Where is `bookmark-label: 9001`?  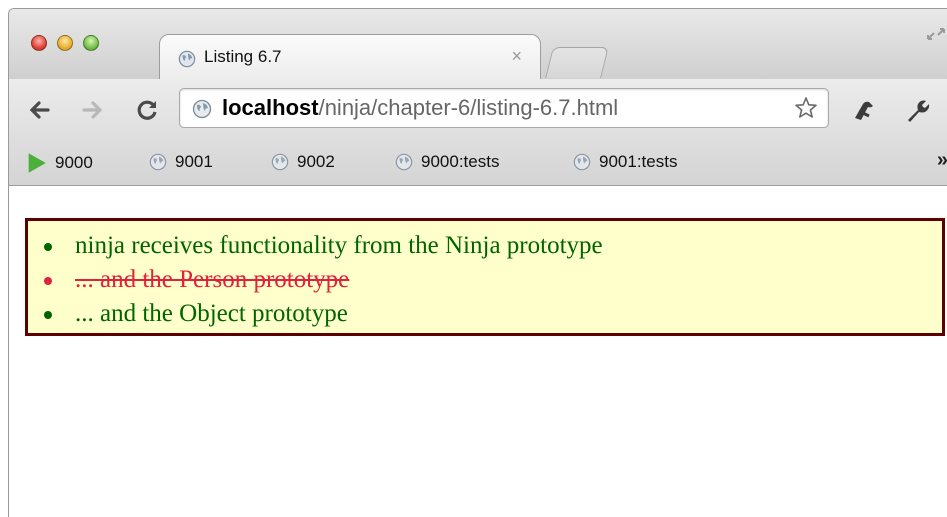
bookmark-label: 9001 is located at coordinates (194, 161).